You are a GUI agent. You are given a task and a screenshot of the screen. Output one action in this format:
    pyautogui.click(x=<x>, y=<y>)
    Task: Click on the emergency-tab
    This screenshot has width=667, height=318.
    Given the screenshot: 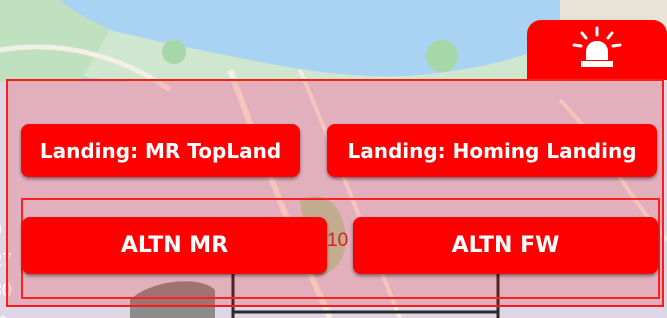 What is the action you would take?
    pyautogui.click(x=597, y=50)
    